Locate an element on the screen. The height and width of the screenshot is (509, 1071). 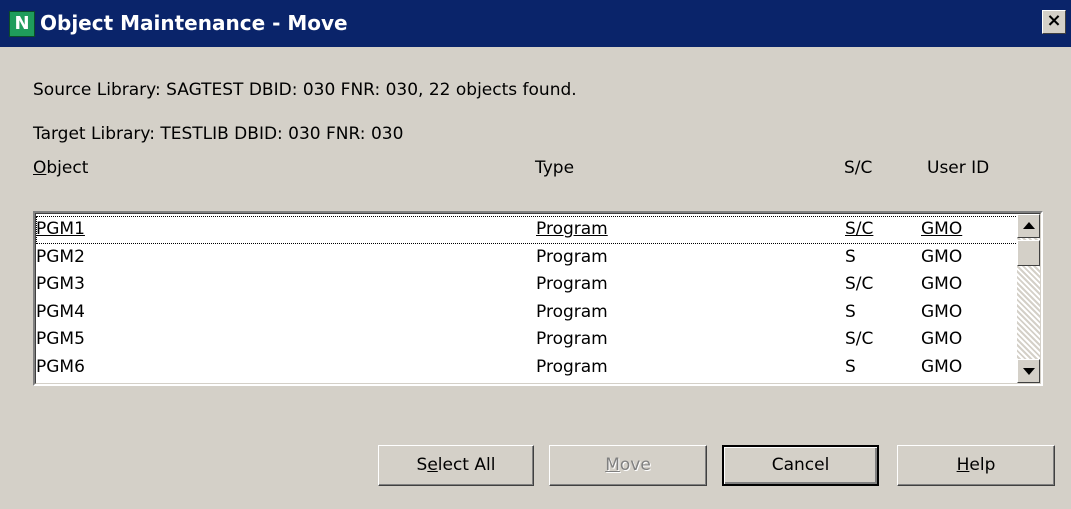
window-title: Object Maintenance - Move is located at coordinates (194, 23).